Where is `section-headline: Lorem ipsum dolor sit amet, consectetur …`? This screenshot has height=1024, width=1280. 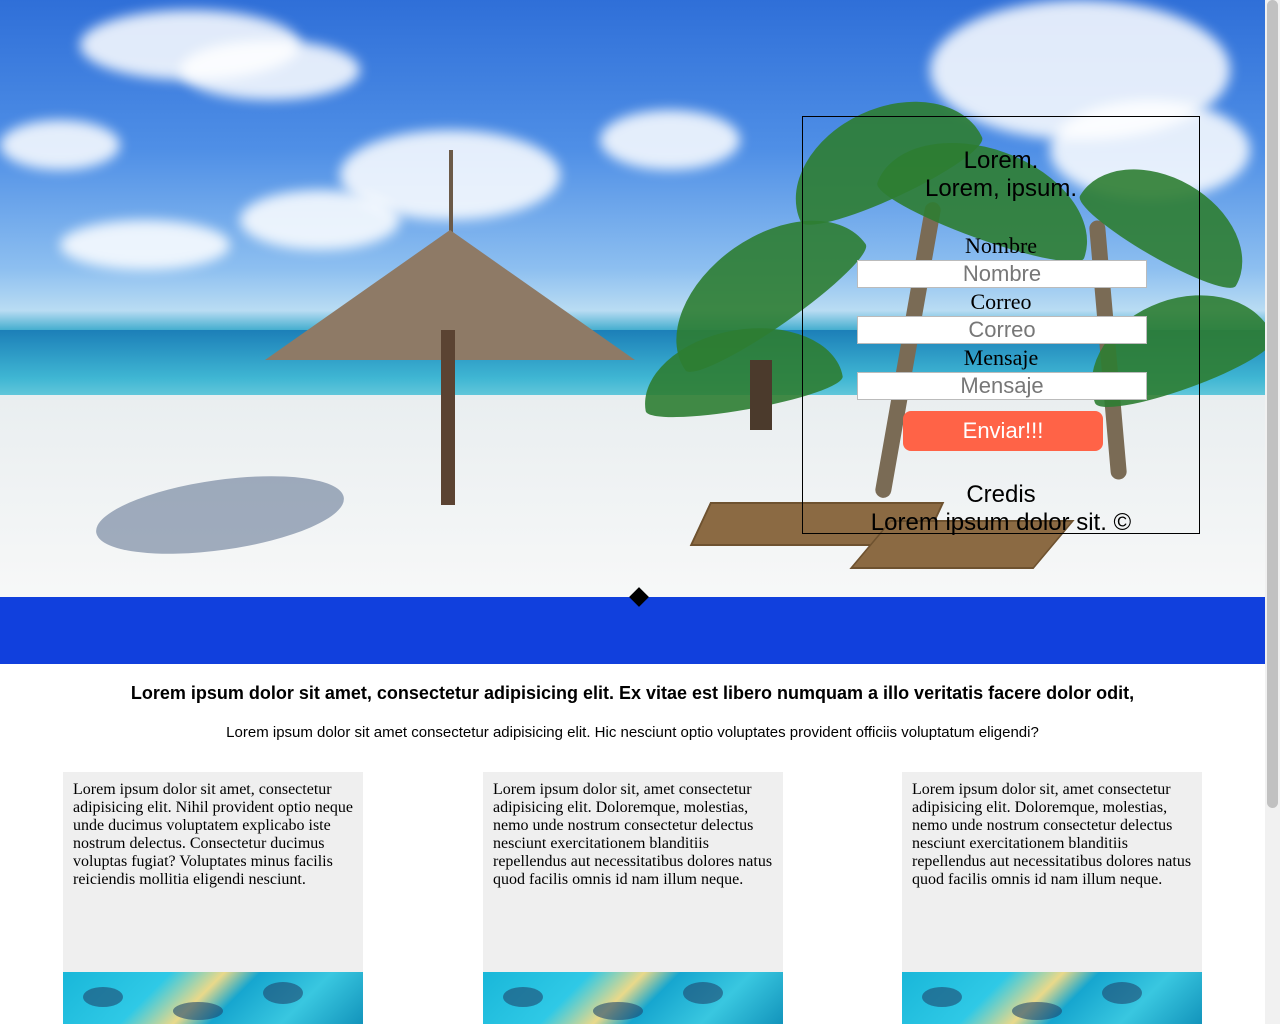
section-headline: Lorem ipsum dolor sit amet, consectetur … is located at coordinates (632, 693).